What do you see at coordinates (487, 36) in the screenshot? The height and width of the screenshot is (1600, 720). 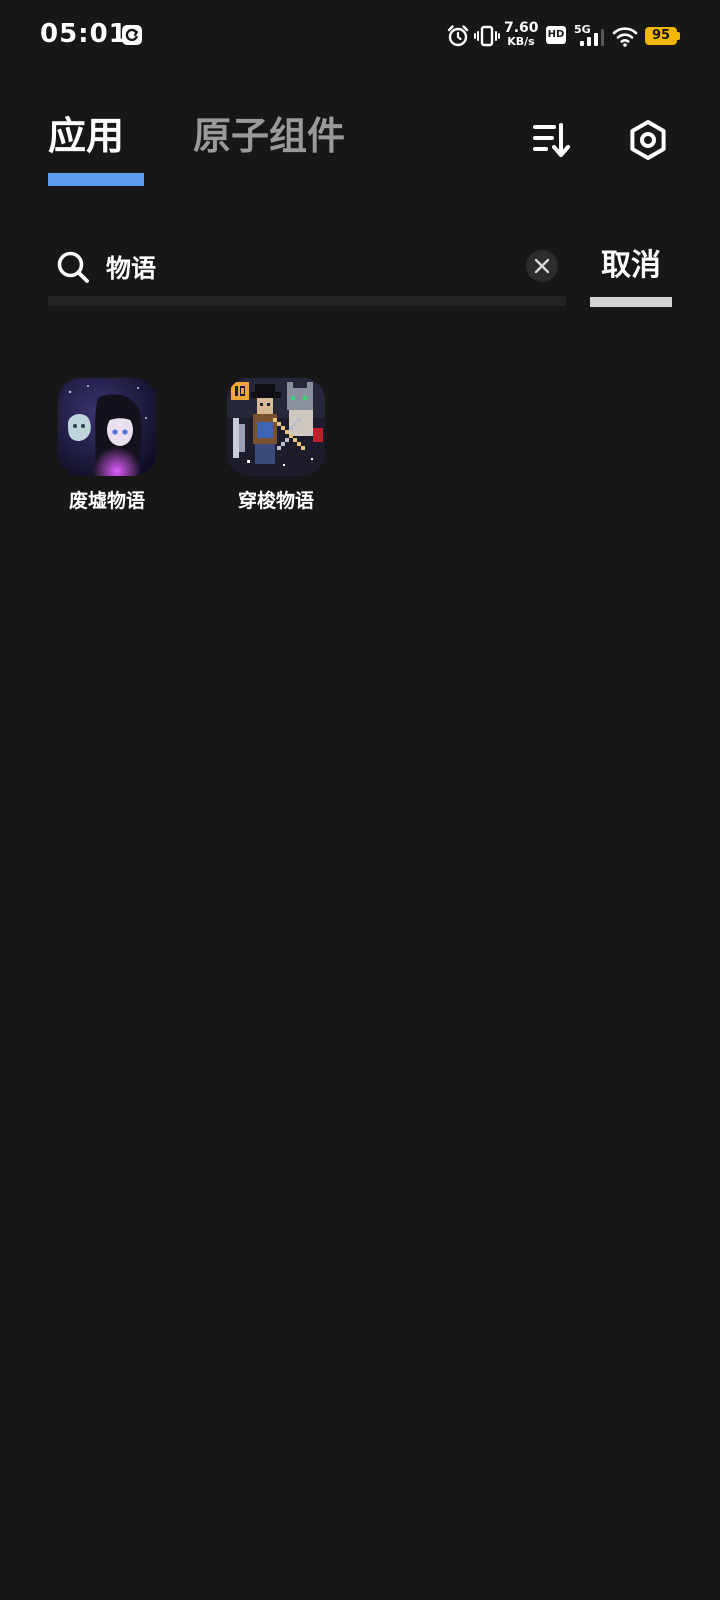 I see `vibrate-icon` at bounding box center [487, 36].